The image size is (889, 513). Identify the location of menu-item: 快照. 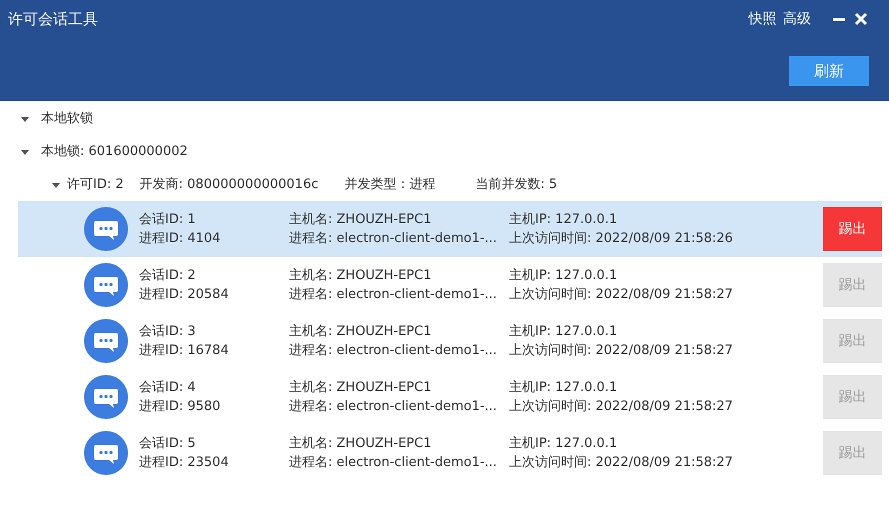
(762, 19).